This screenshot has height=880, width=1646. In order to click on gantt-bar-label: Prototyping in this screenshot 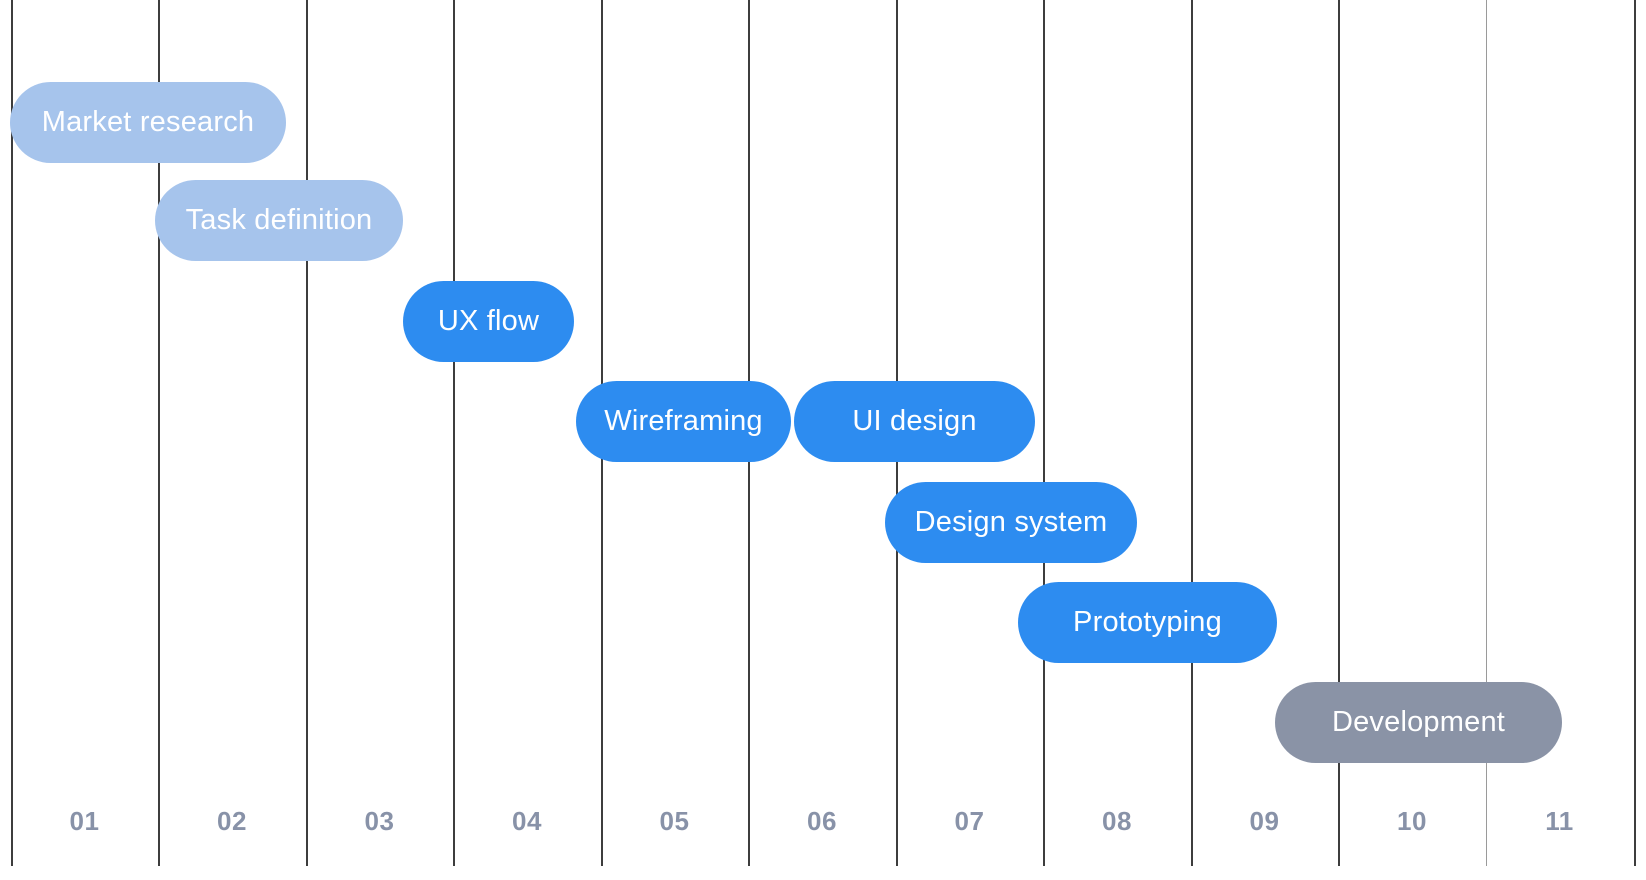, I will do `click(1147, 622)`.